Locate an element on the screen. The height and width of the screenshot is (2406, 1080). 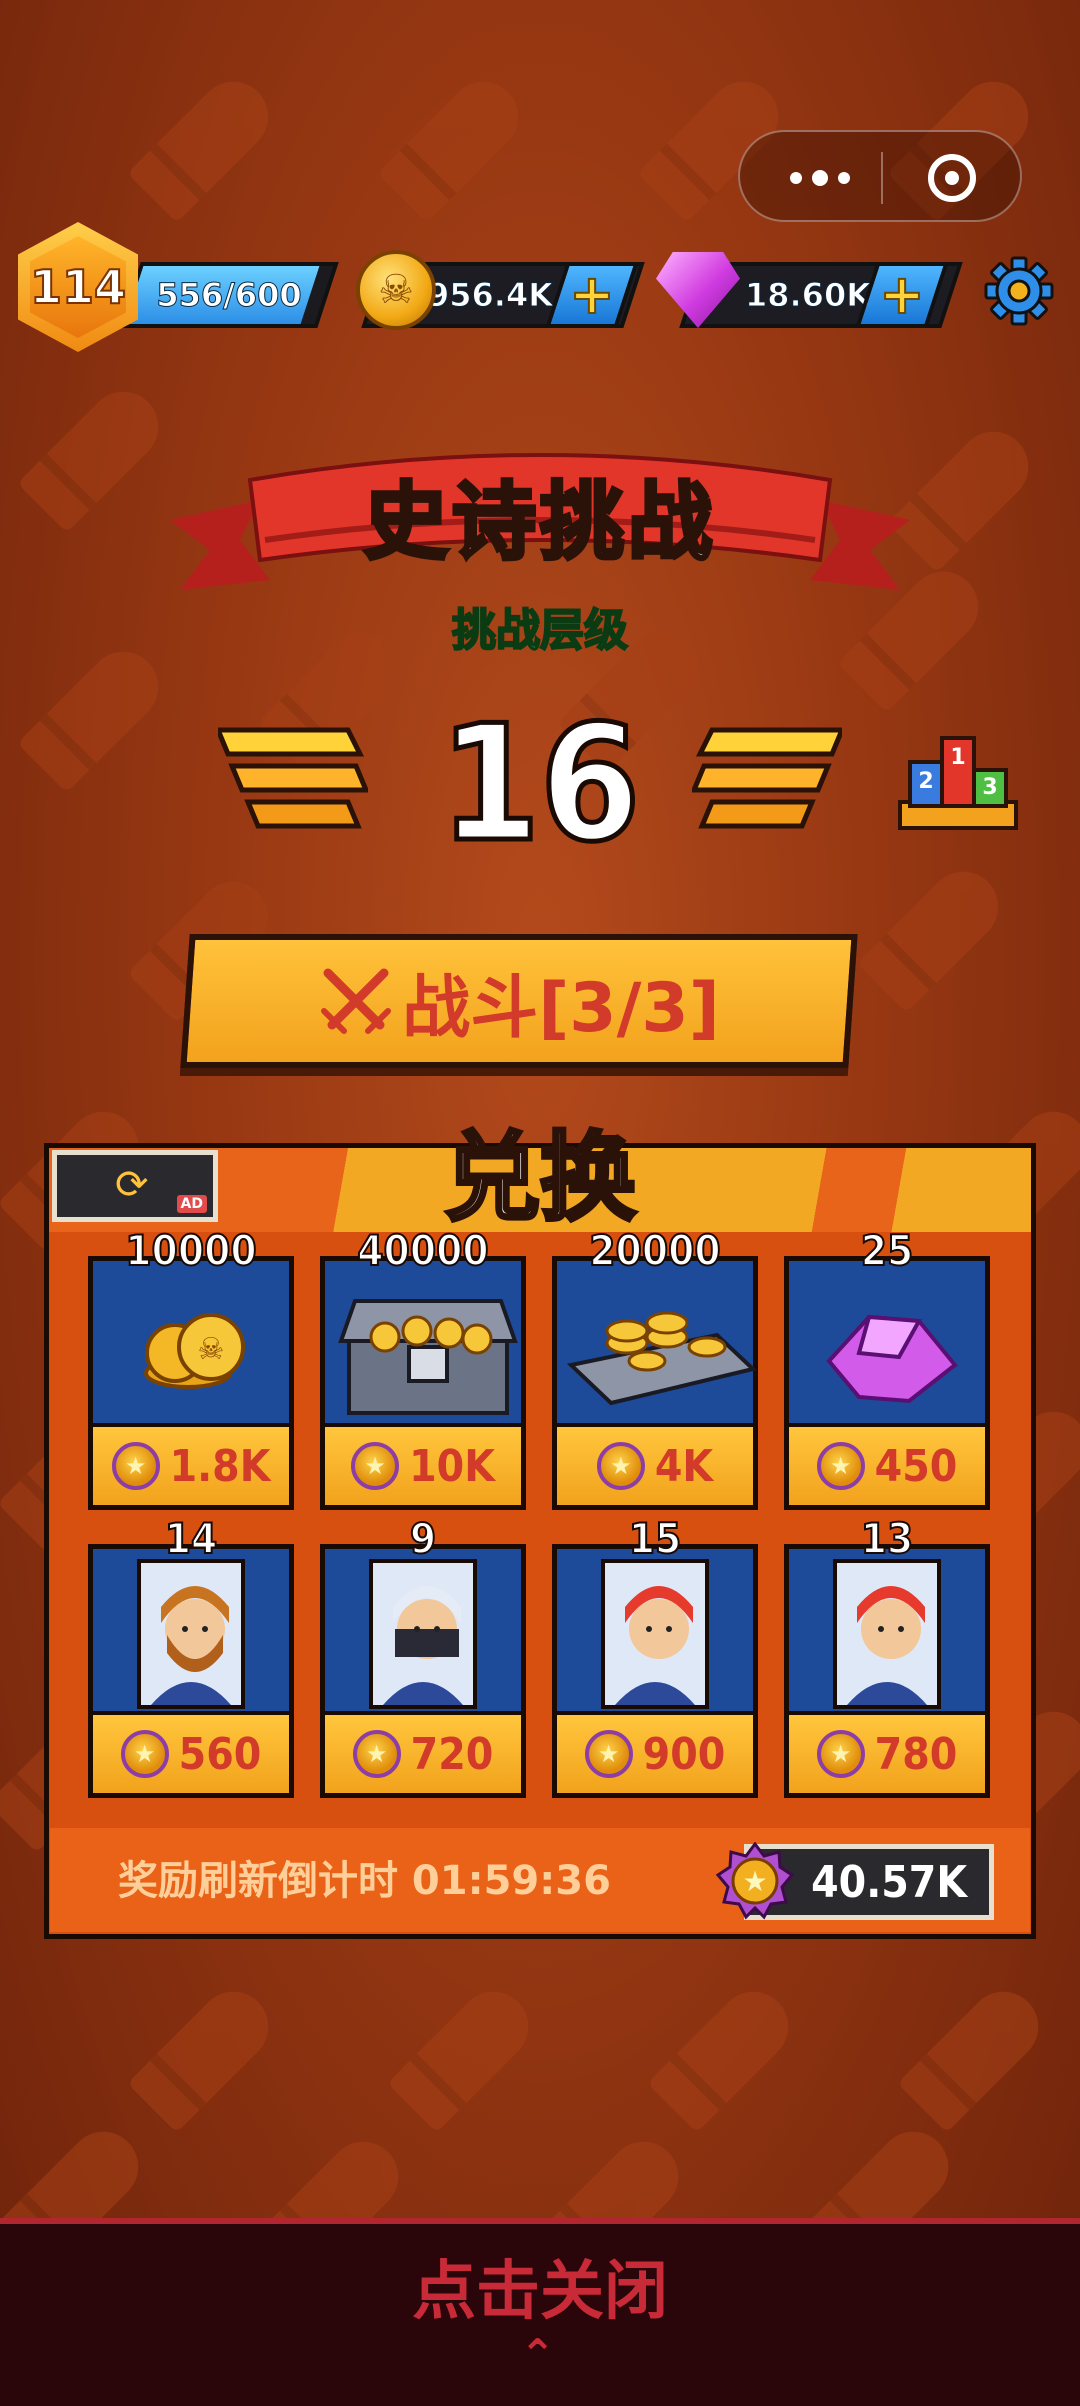
item-price: 450 is located at coordinates (887, 1464).